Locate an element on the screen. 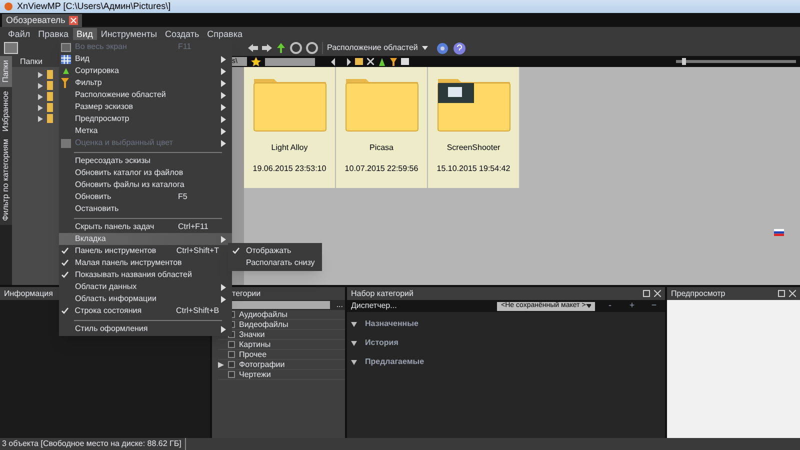  category-item: Картины is located at coordinates (281, 345).